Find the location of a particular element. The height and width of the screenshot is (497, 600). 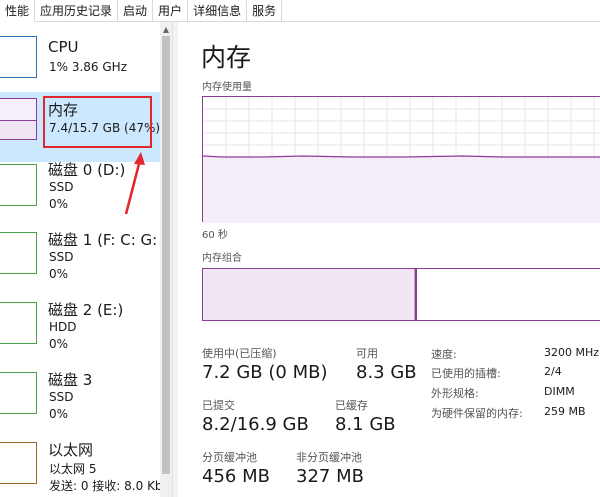

highlight-box is located at coordinates (97, 122).